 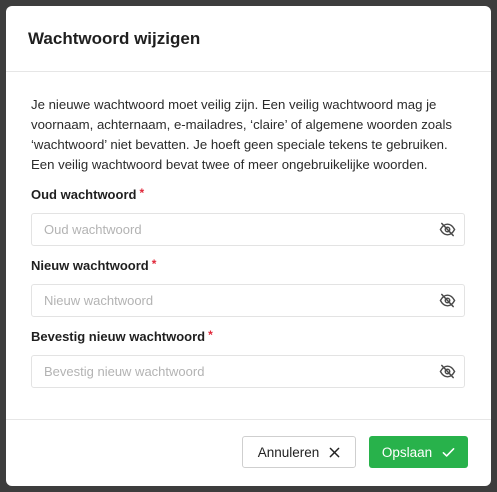 I want to click on old-password-input, so click(x=248, y=229).